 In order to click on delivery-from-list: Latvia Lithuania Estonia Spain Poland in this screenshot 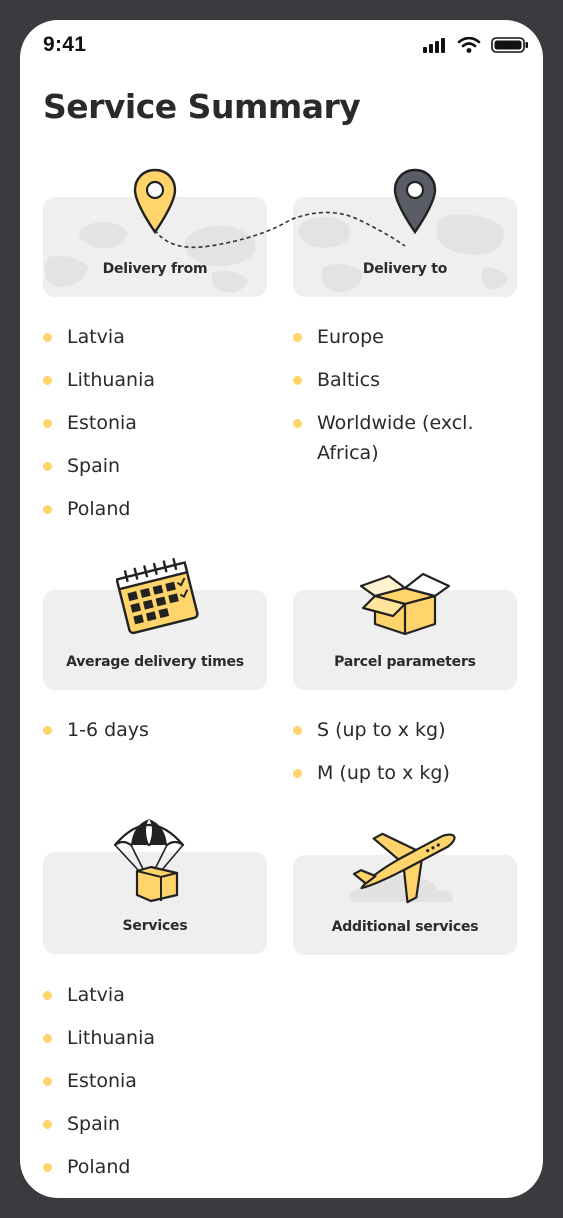, I will do `click(153, 429)`.